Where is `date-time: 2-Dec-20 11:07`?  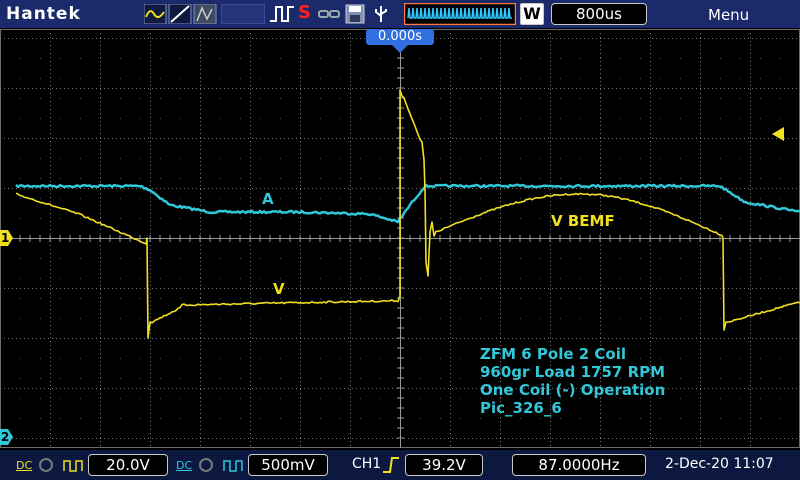 date-time: 2-Dec-20 11:07 is located at coordinates (719, 464).